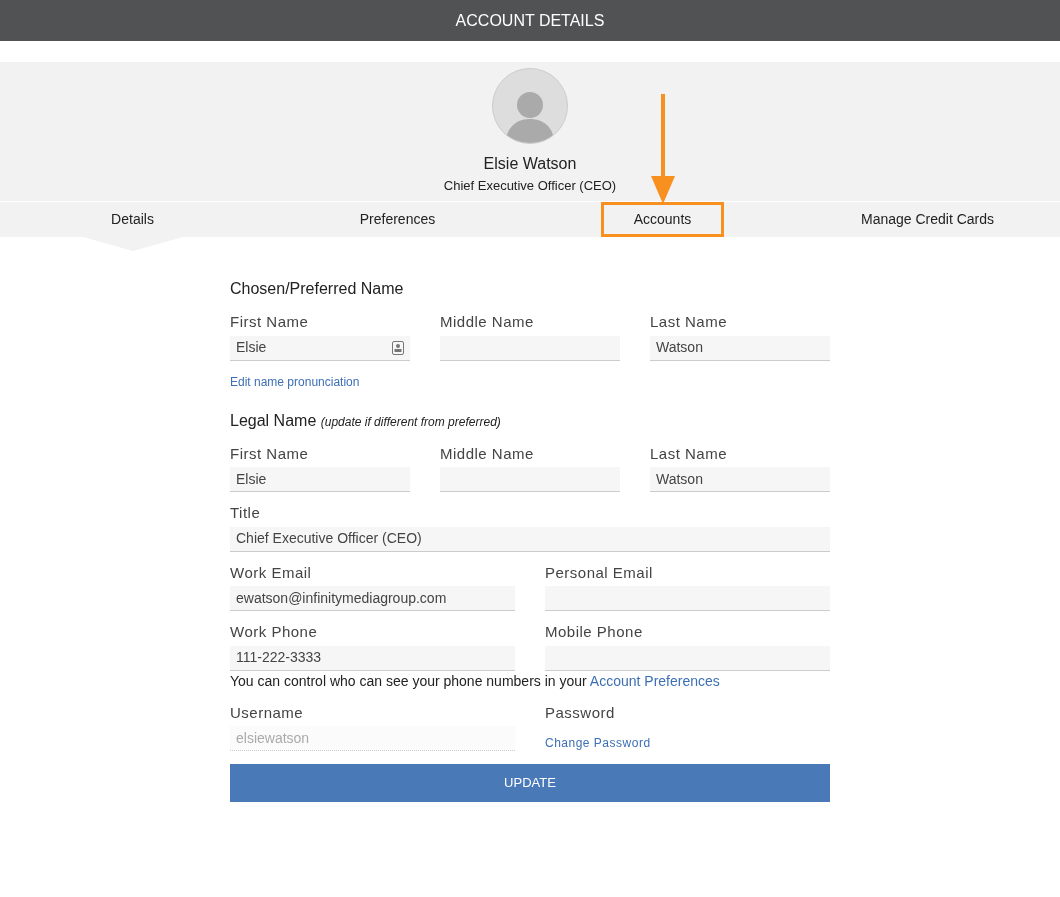  Describe the element at coordinates (246, 513) in the screenshot. I see `field-label: Title` at that location.